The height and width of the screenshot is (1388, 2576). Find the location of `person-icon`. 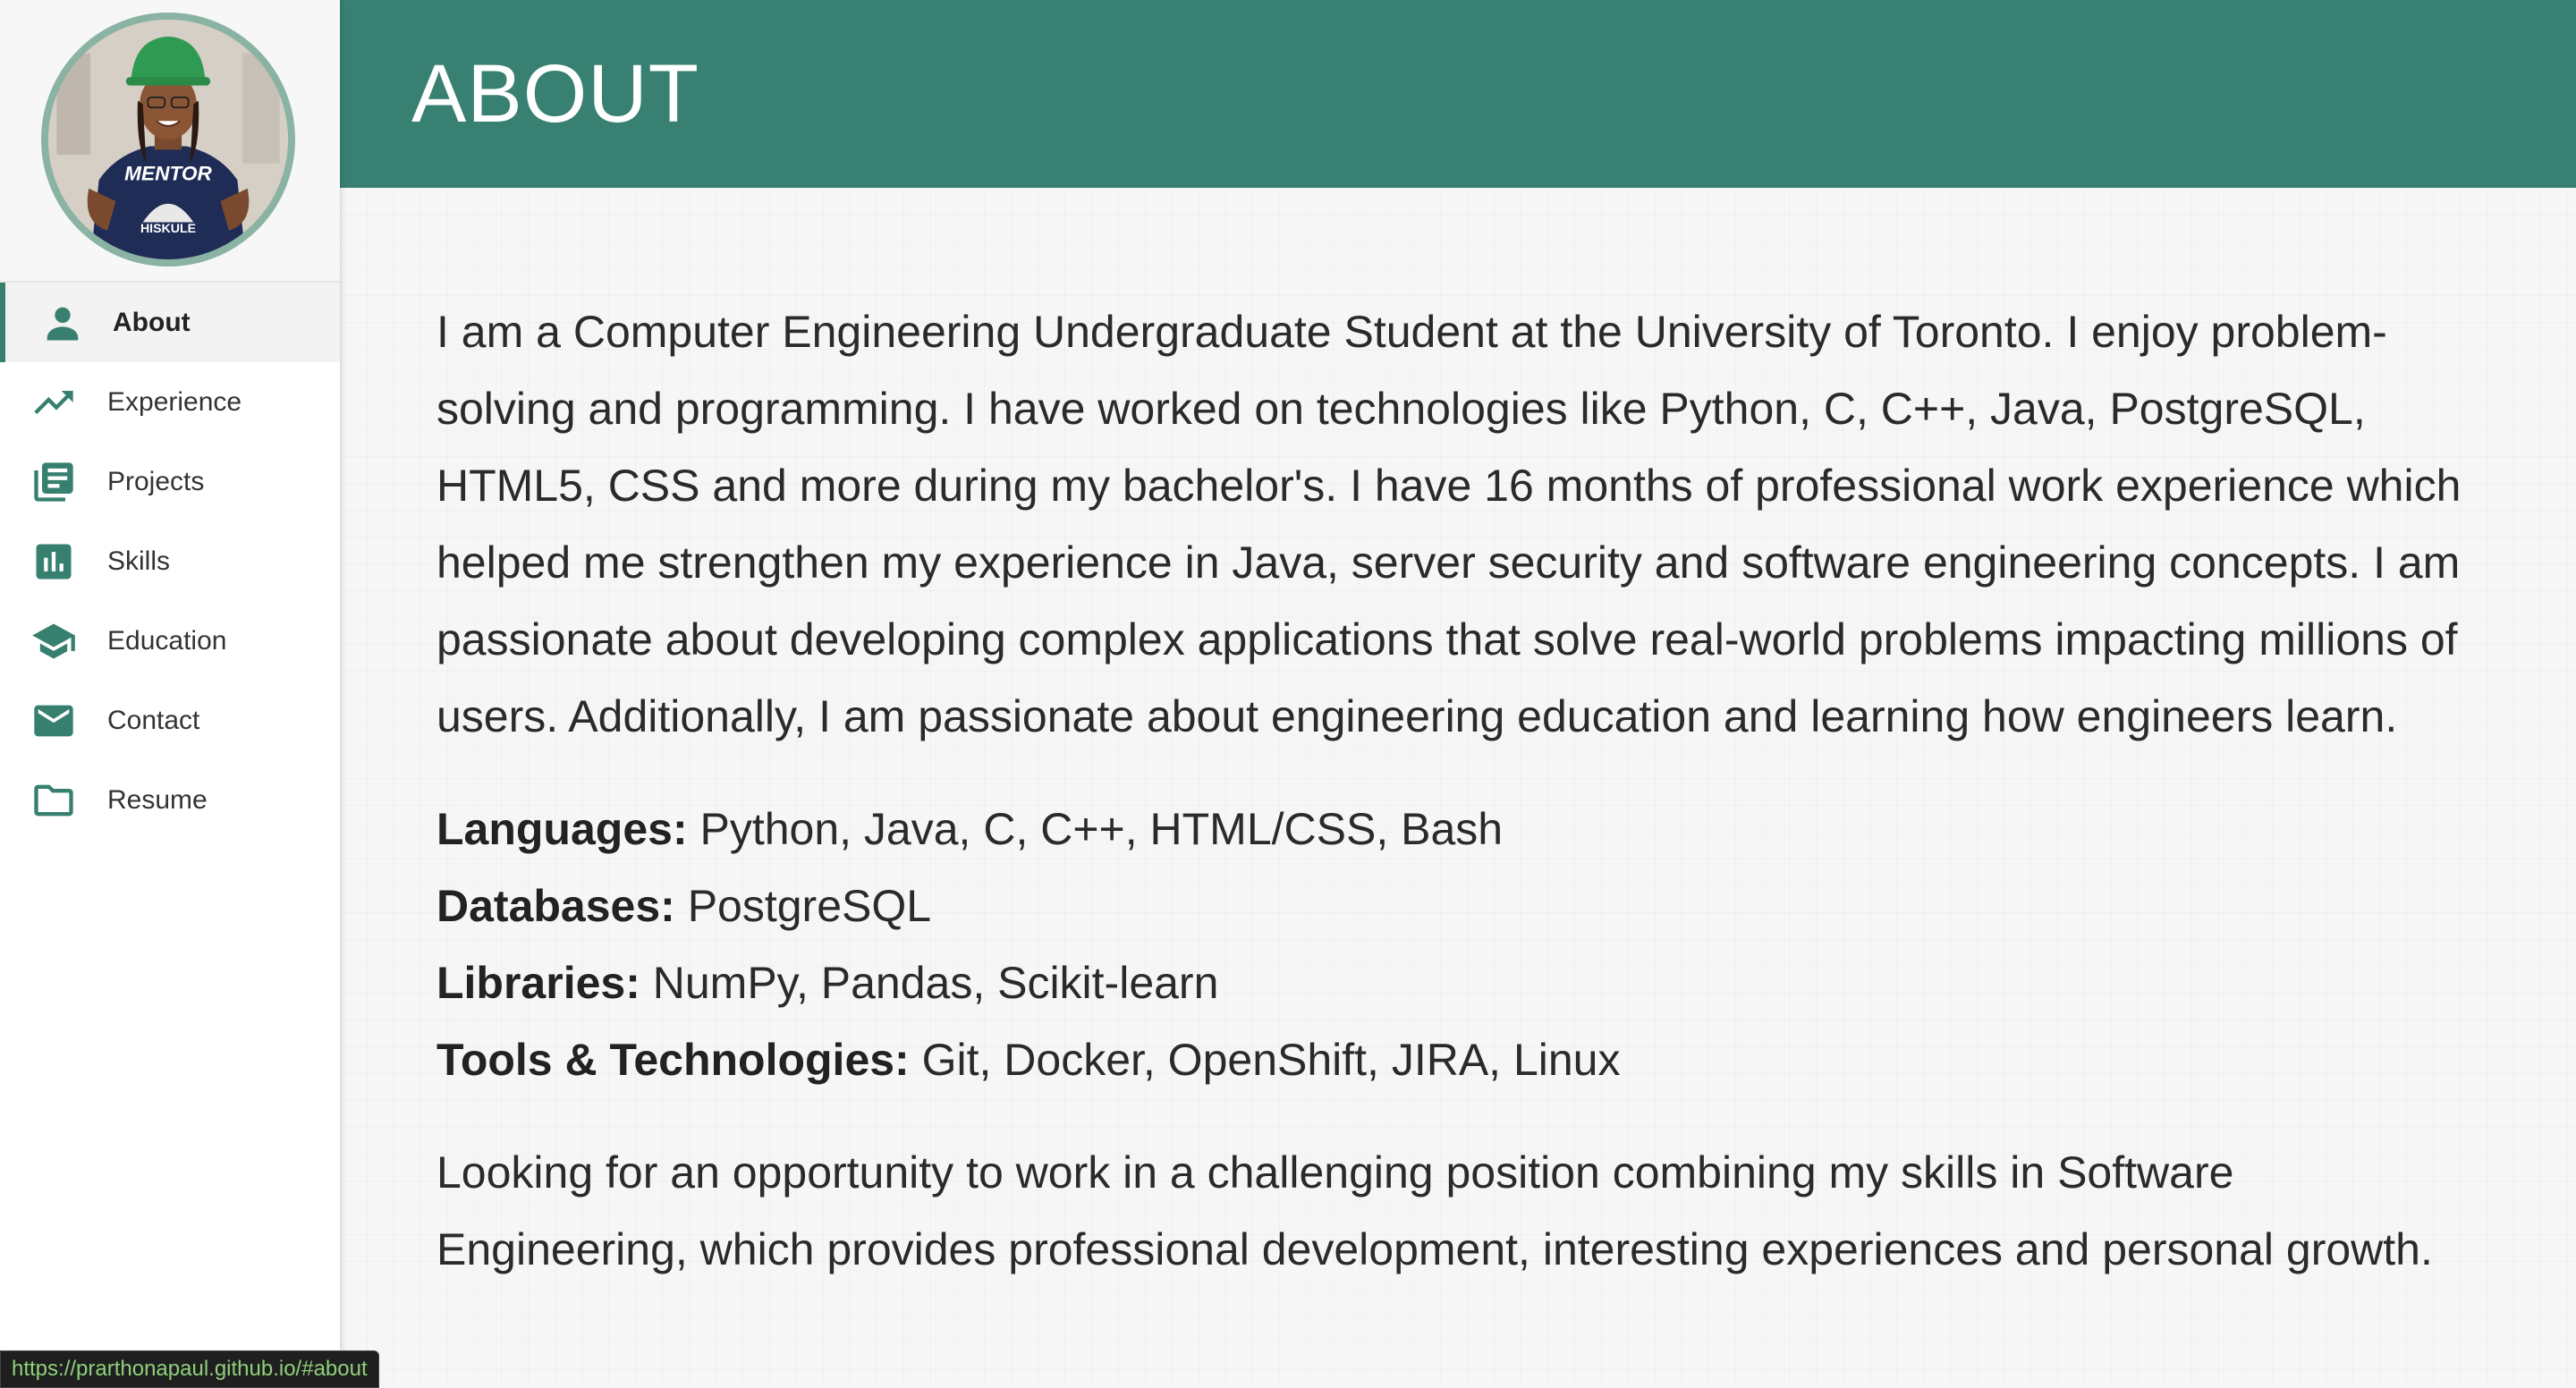

person-icon is located at coordinates (62, 323).